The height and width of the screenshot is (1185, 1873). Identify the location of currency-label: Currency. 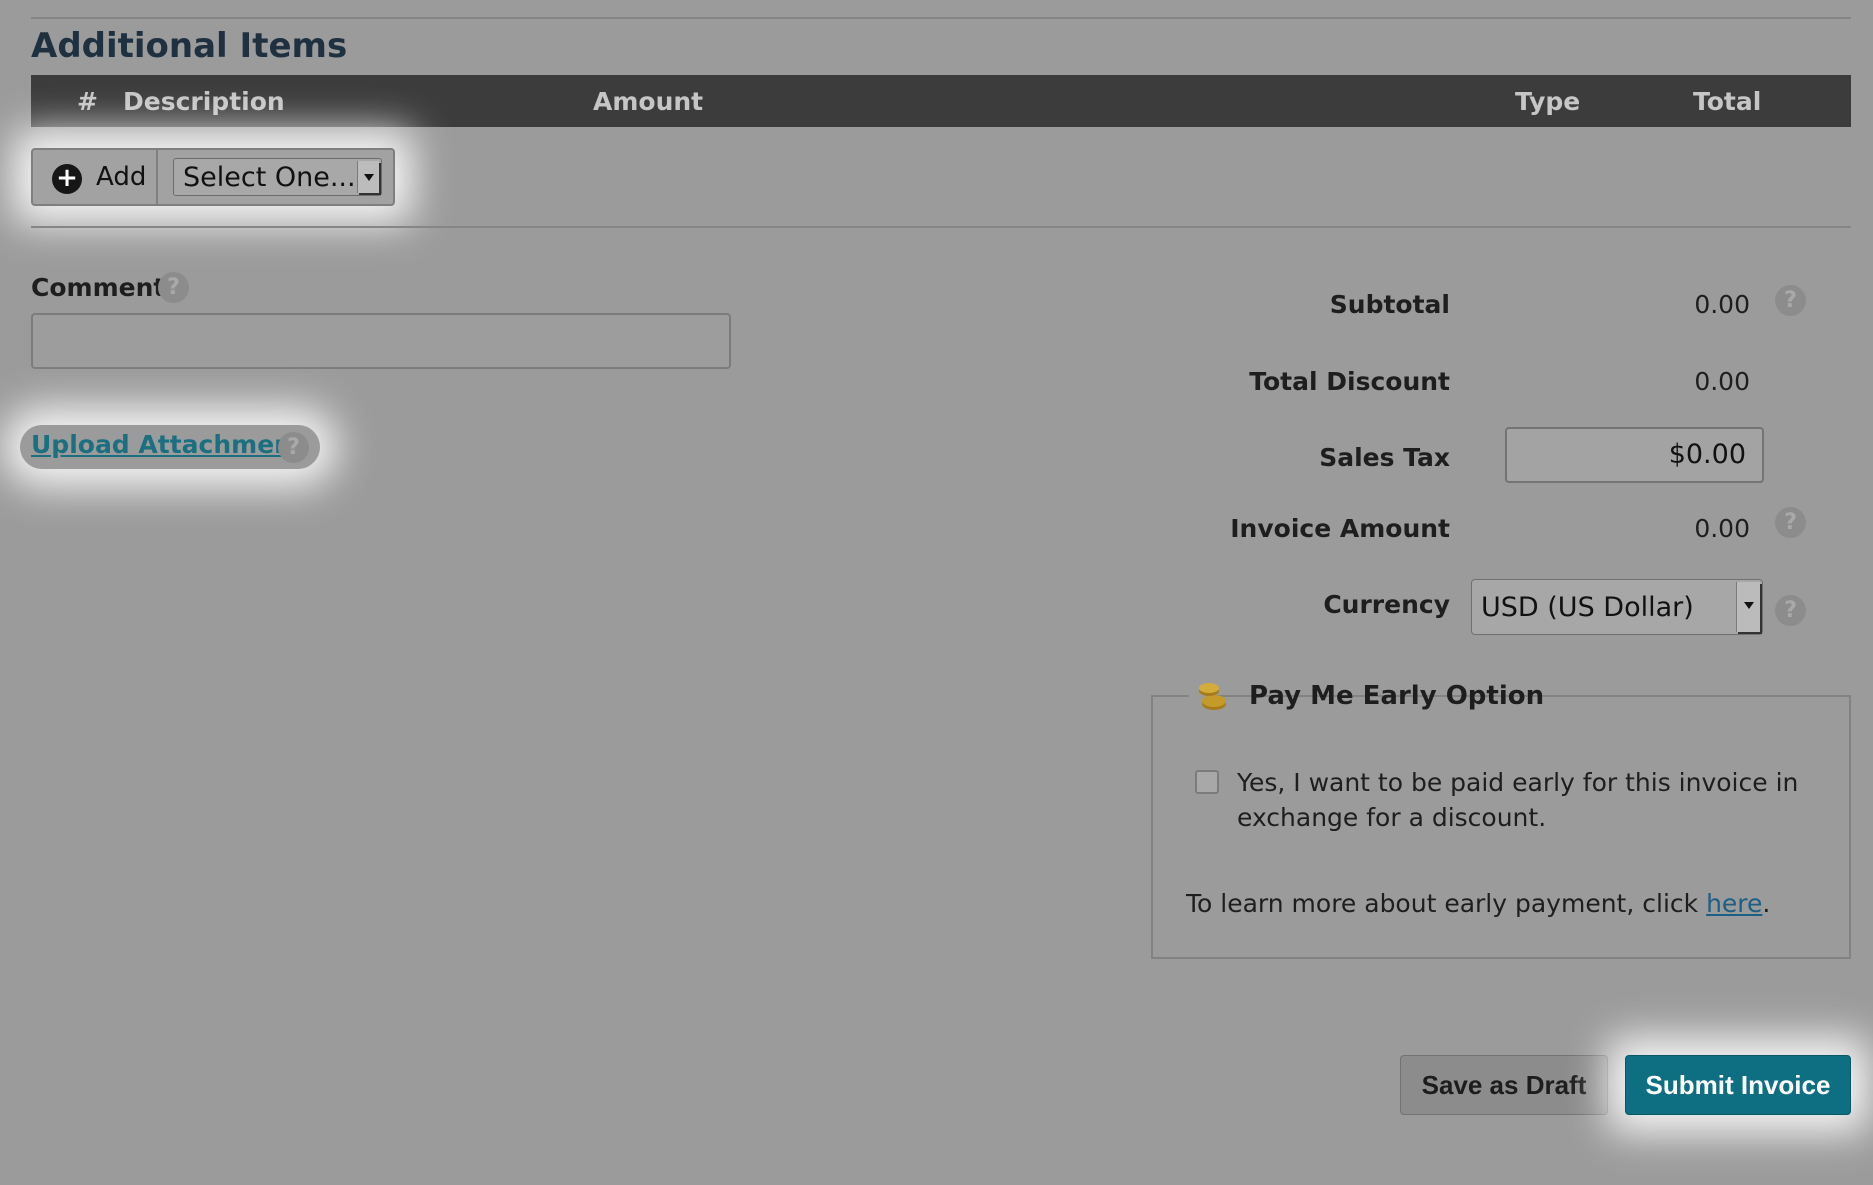
(1386, 604).